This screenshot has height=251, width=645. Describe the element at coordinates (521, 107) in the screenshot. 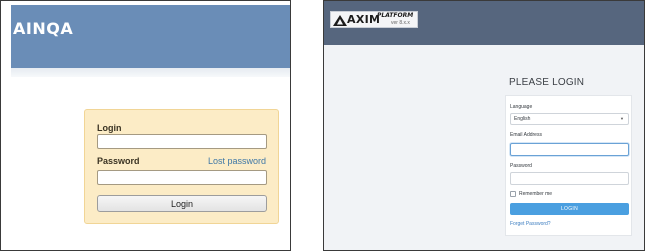

I see `language-label: Language` at that location.